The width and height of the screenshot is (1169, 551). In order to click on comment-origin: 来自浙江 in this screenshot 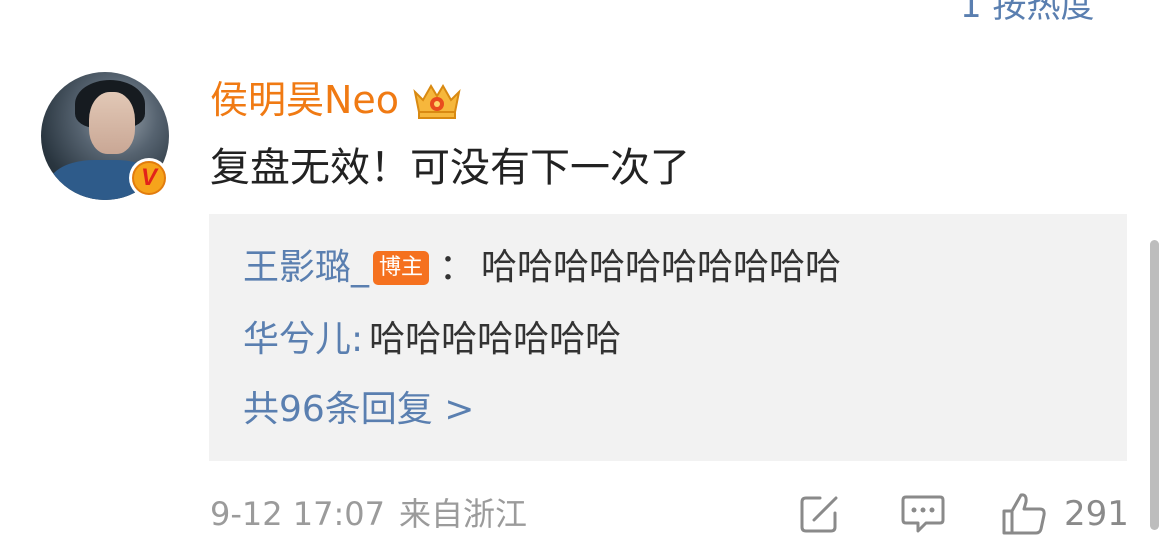, I will do `click(463, 514)`.